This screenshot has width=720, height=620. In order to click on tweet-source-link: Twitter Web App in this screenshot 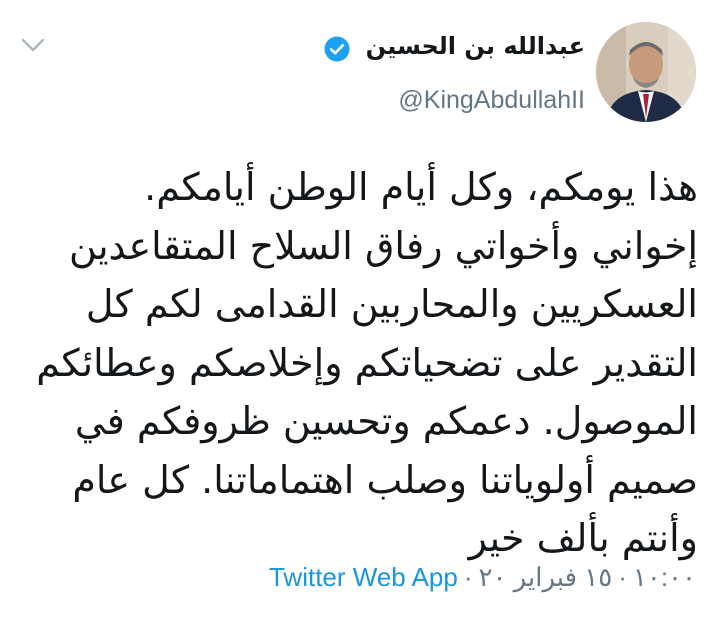, I will do `click(363, 577)`.